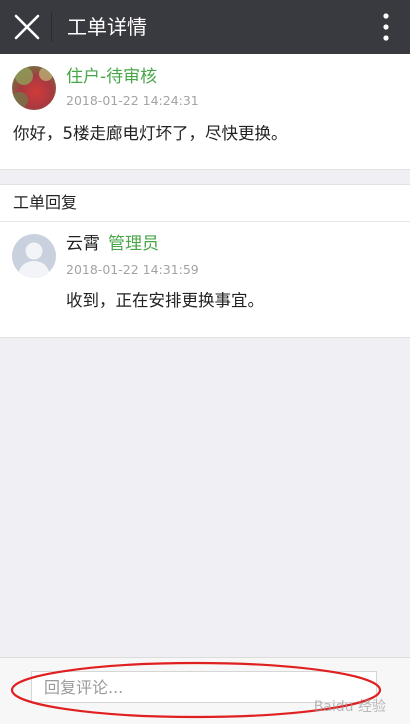 This screenshot has height=724, width=410. I want to click on more-vertical-icon, so click(386, 27).